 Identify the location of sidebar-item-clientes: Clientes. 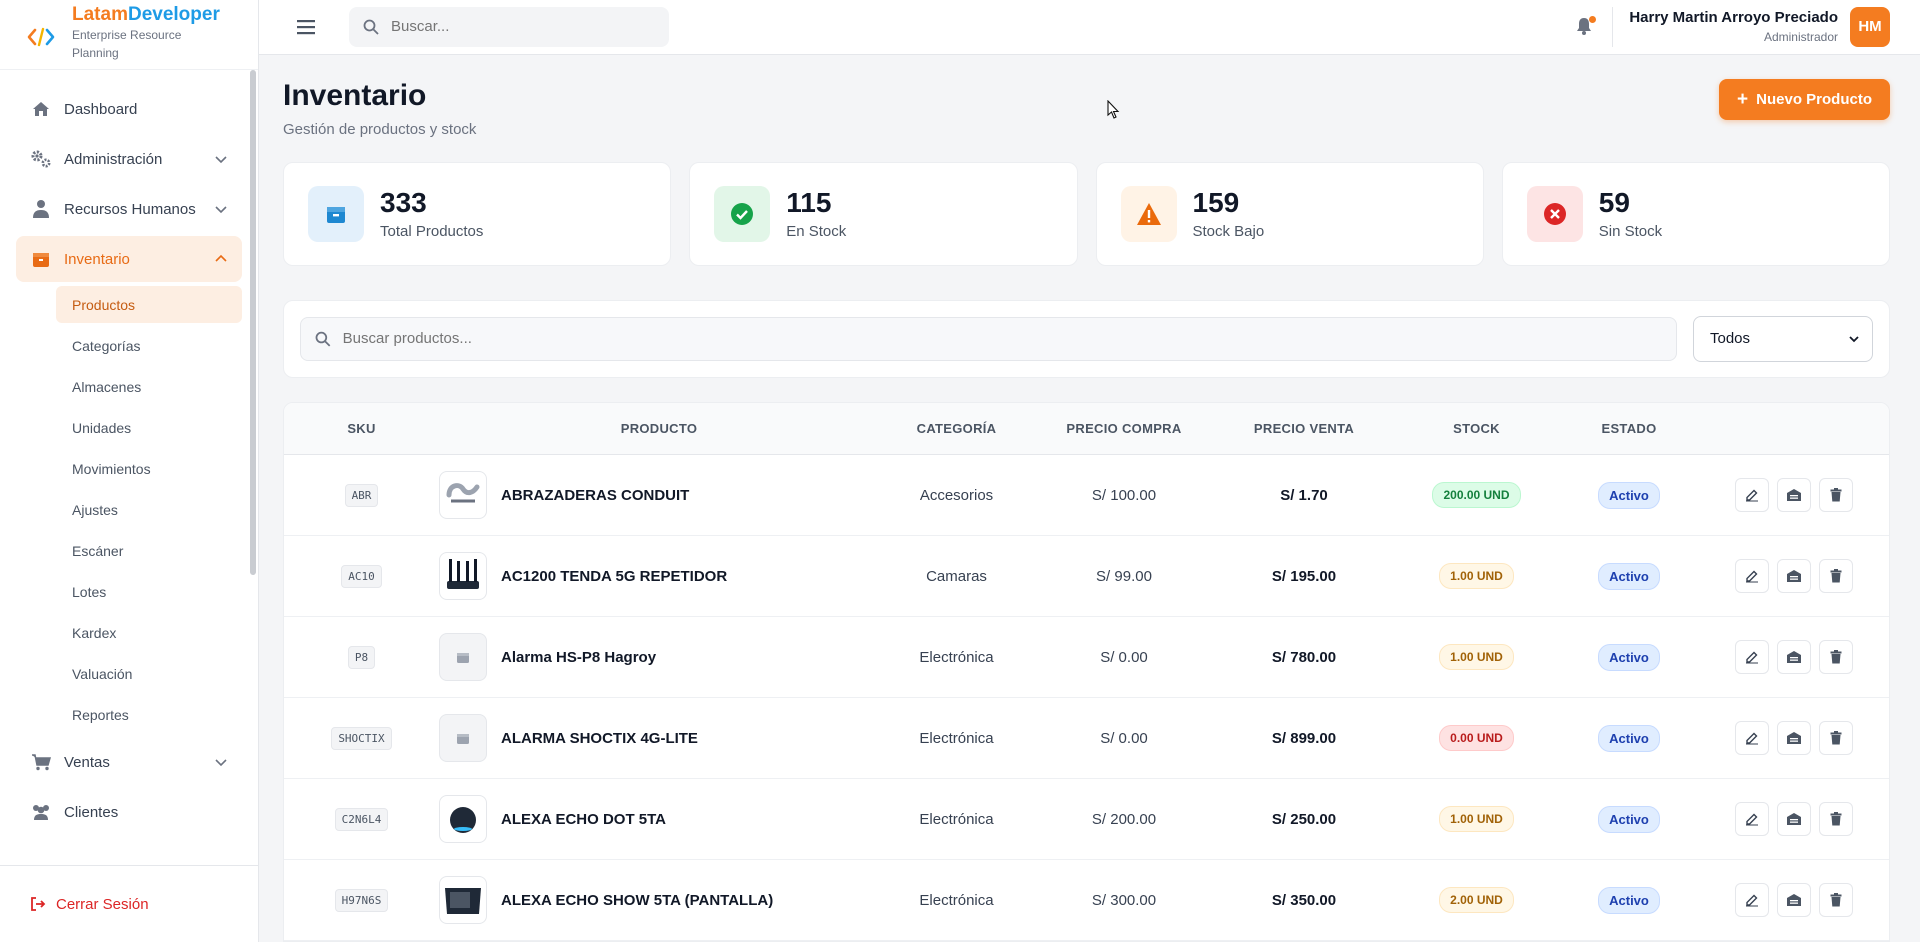
(129, 812).